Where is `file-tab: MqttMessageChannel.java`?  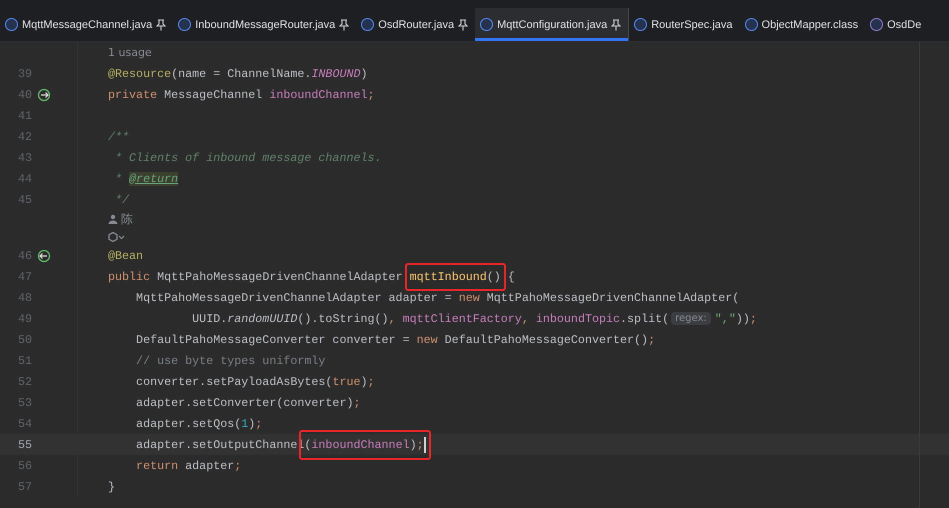
file-tab: MqttMessageChannel.java is located at coordinates (87, 24).